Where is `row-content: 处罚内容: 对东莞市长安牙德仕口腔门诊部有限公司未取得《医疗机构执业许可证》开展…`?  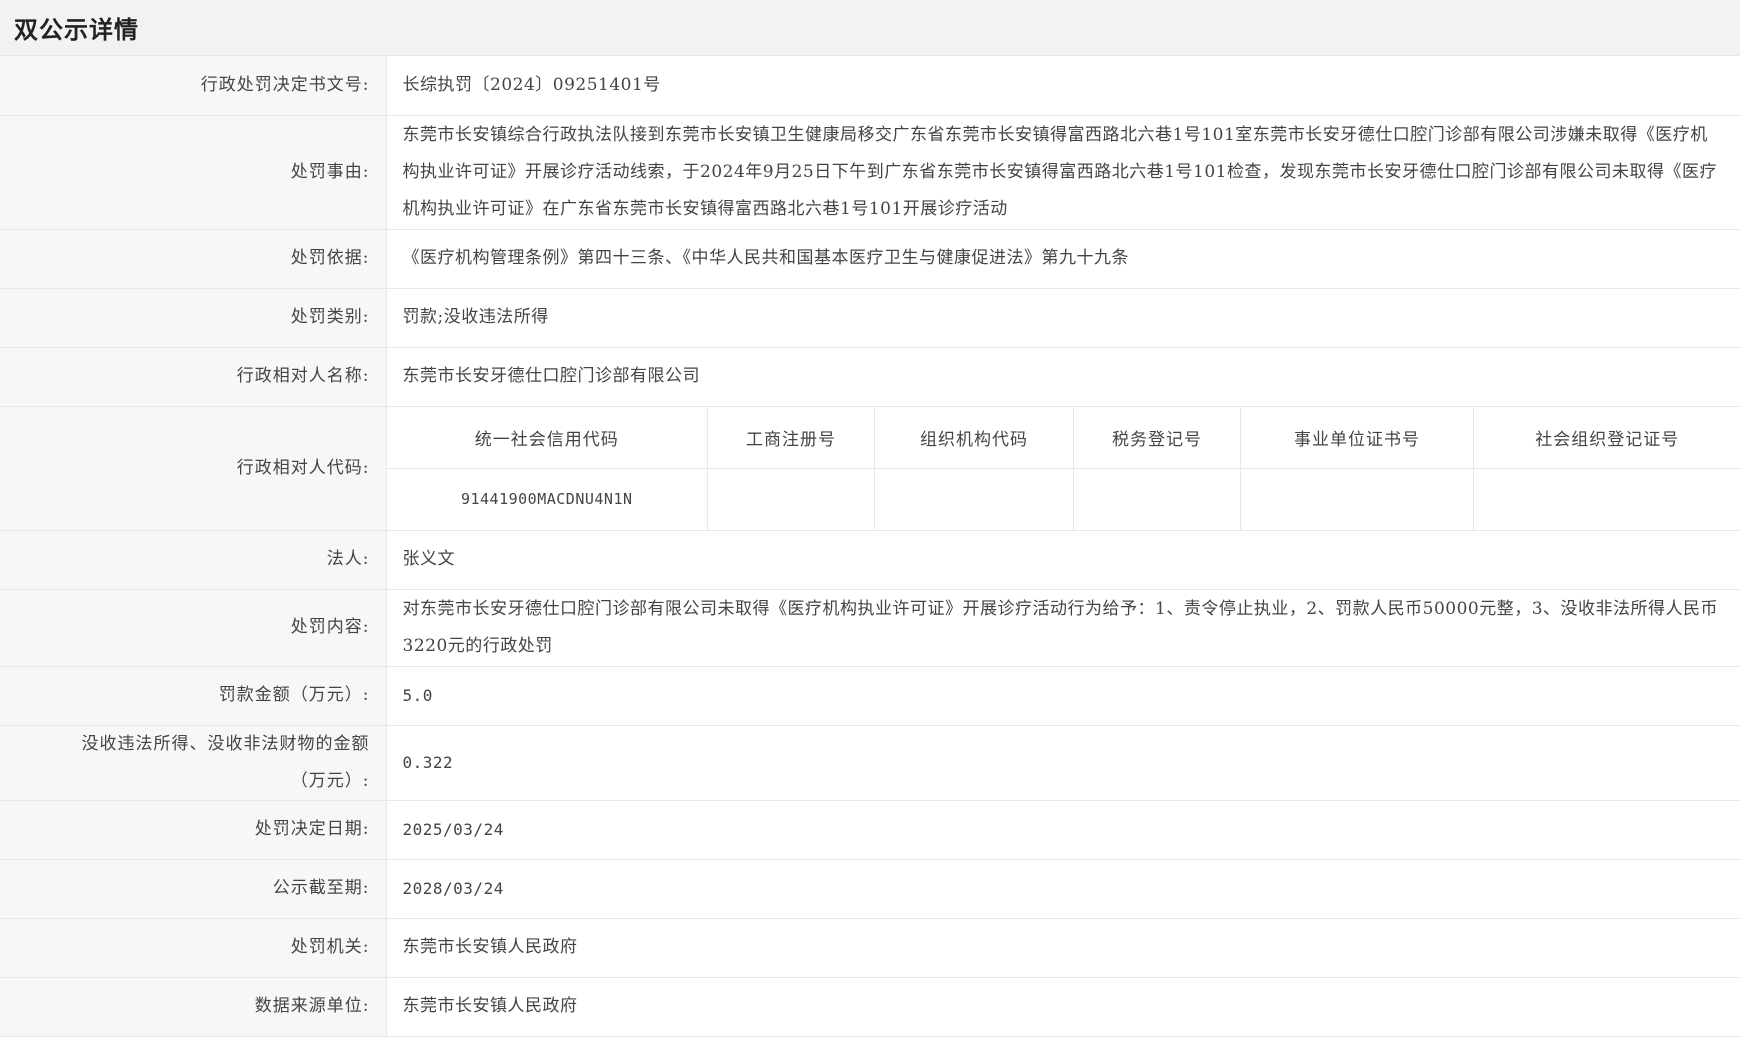
row-content: 处罚内容: 对东莞市长安牙德仕口腔门诊部有限公司未取得《医疗机构执业许可证》开展… is located at coordinates (870, 628).